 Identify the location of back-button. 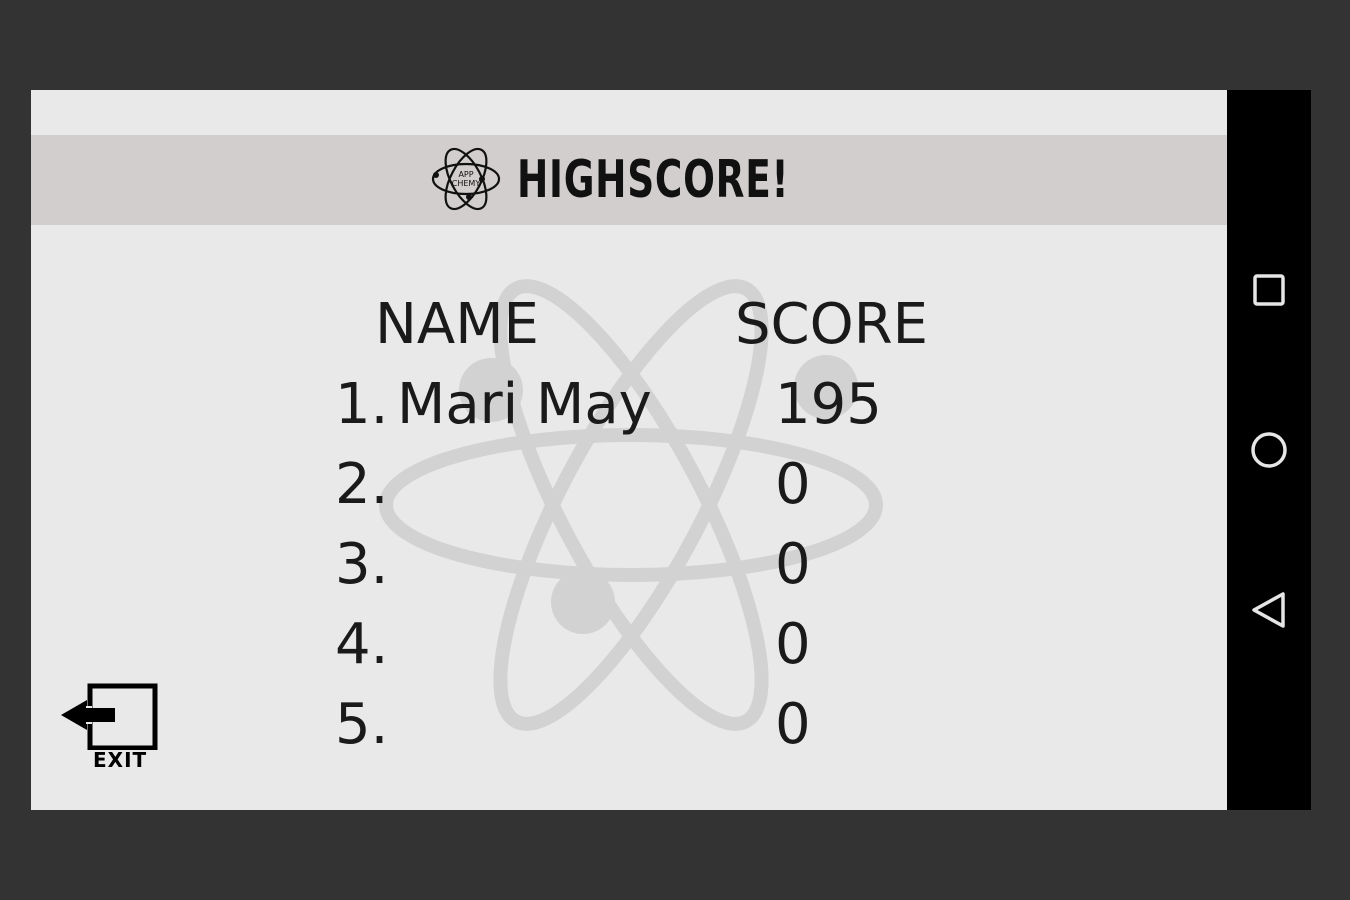
(1269, 610).